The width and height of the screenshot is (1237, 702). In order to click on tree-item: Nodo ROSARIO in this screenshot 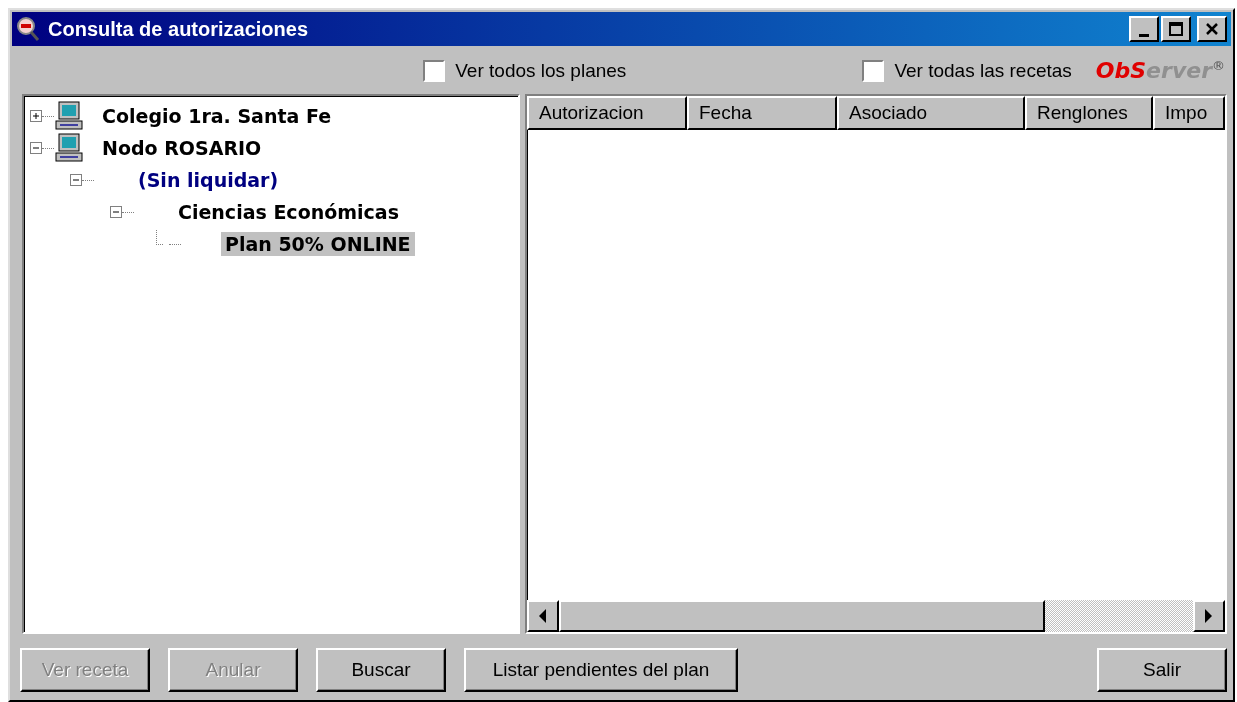, I will do `click(182, 148)`.